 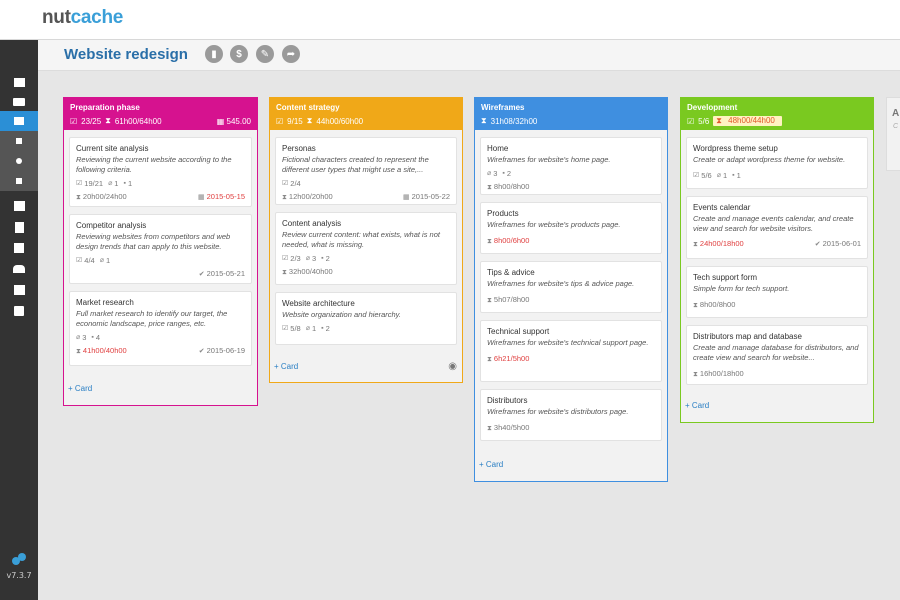 I want to click on document-icon, so click(x=19, y=227).